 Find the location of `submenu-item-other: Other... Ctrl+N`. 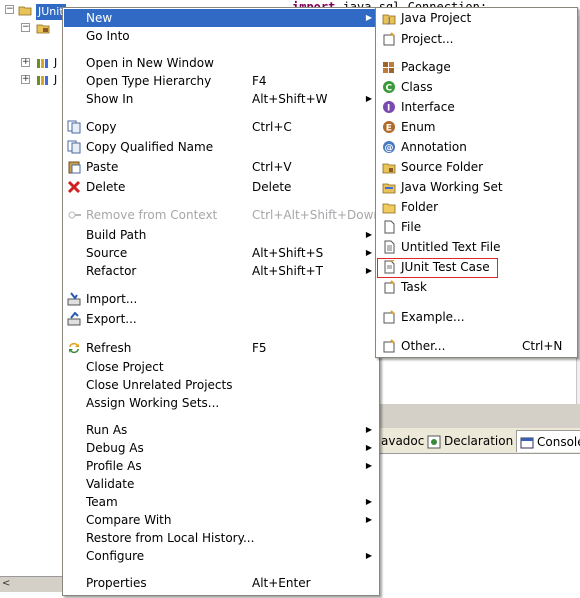

submenu-item-other: Other... Ctrl+N is located at coordinates (476, 346).